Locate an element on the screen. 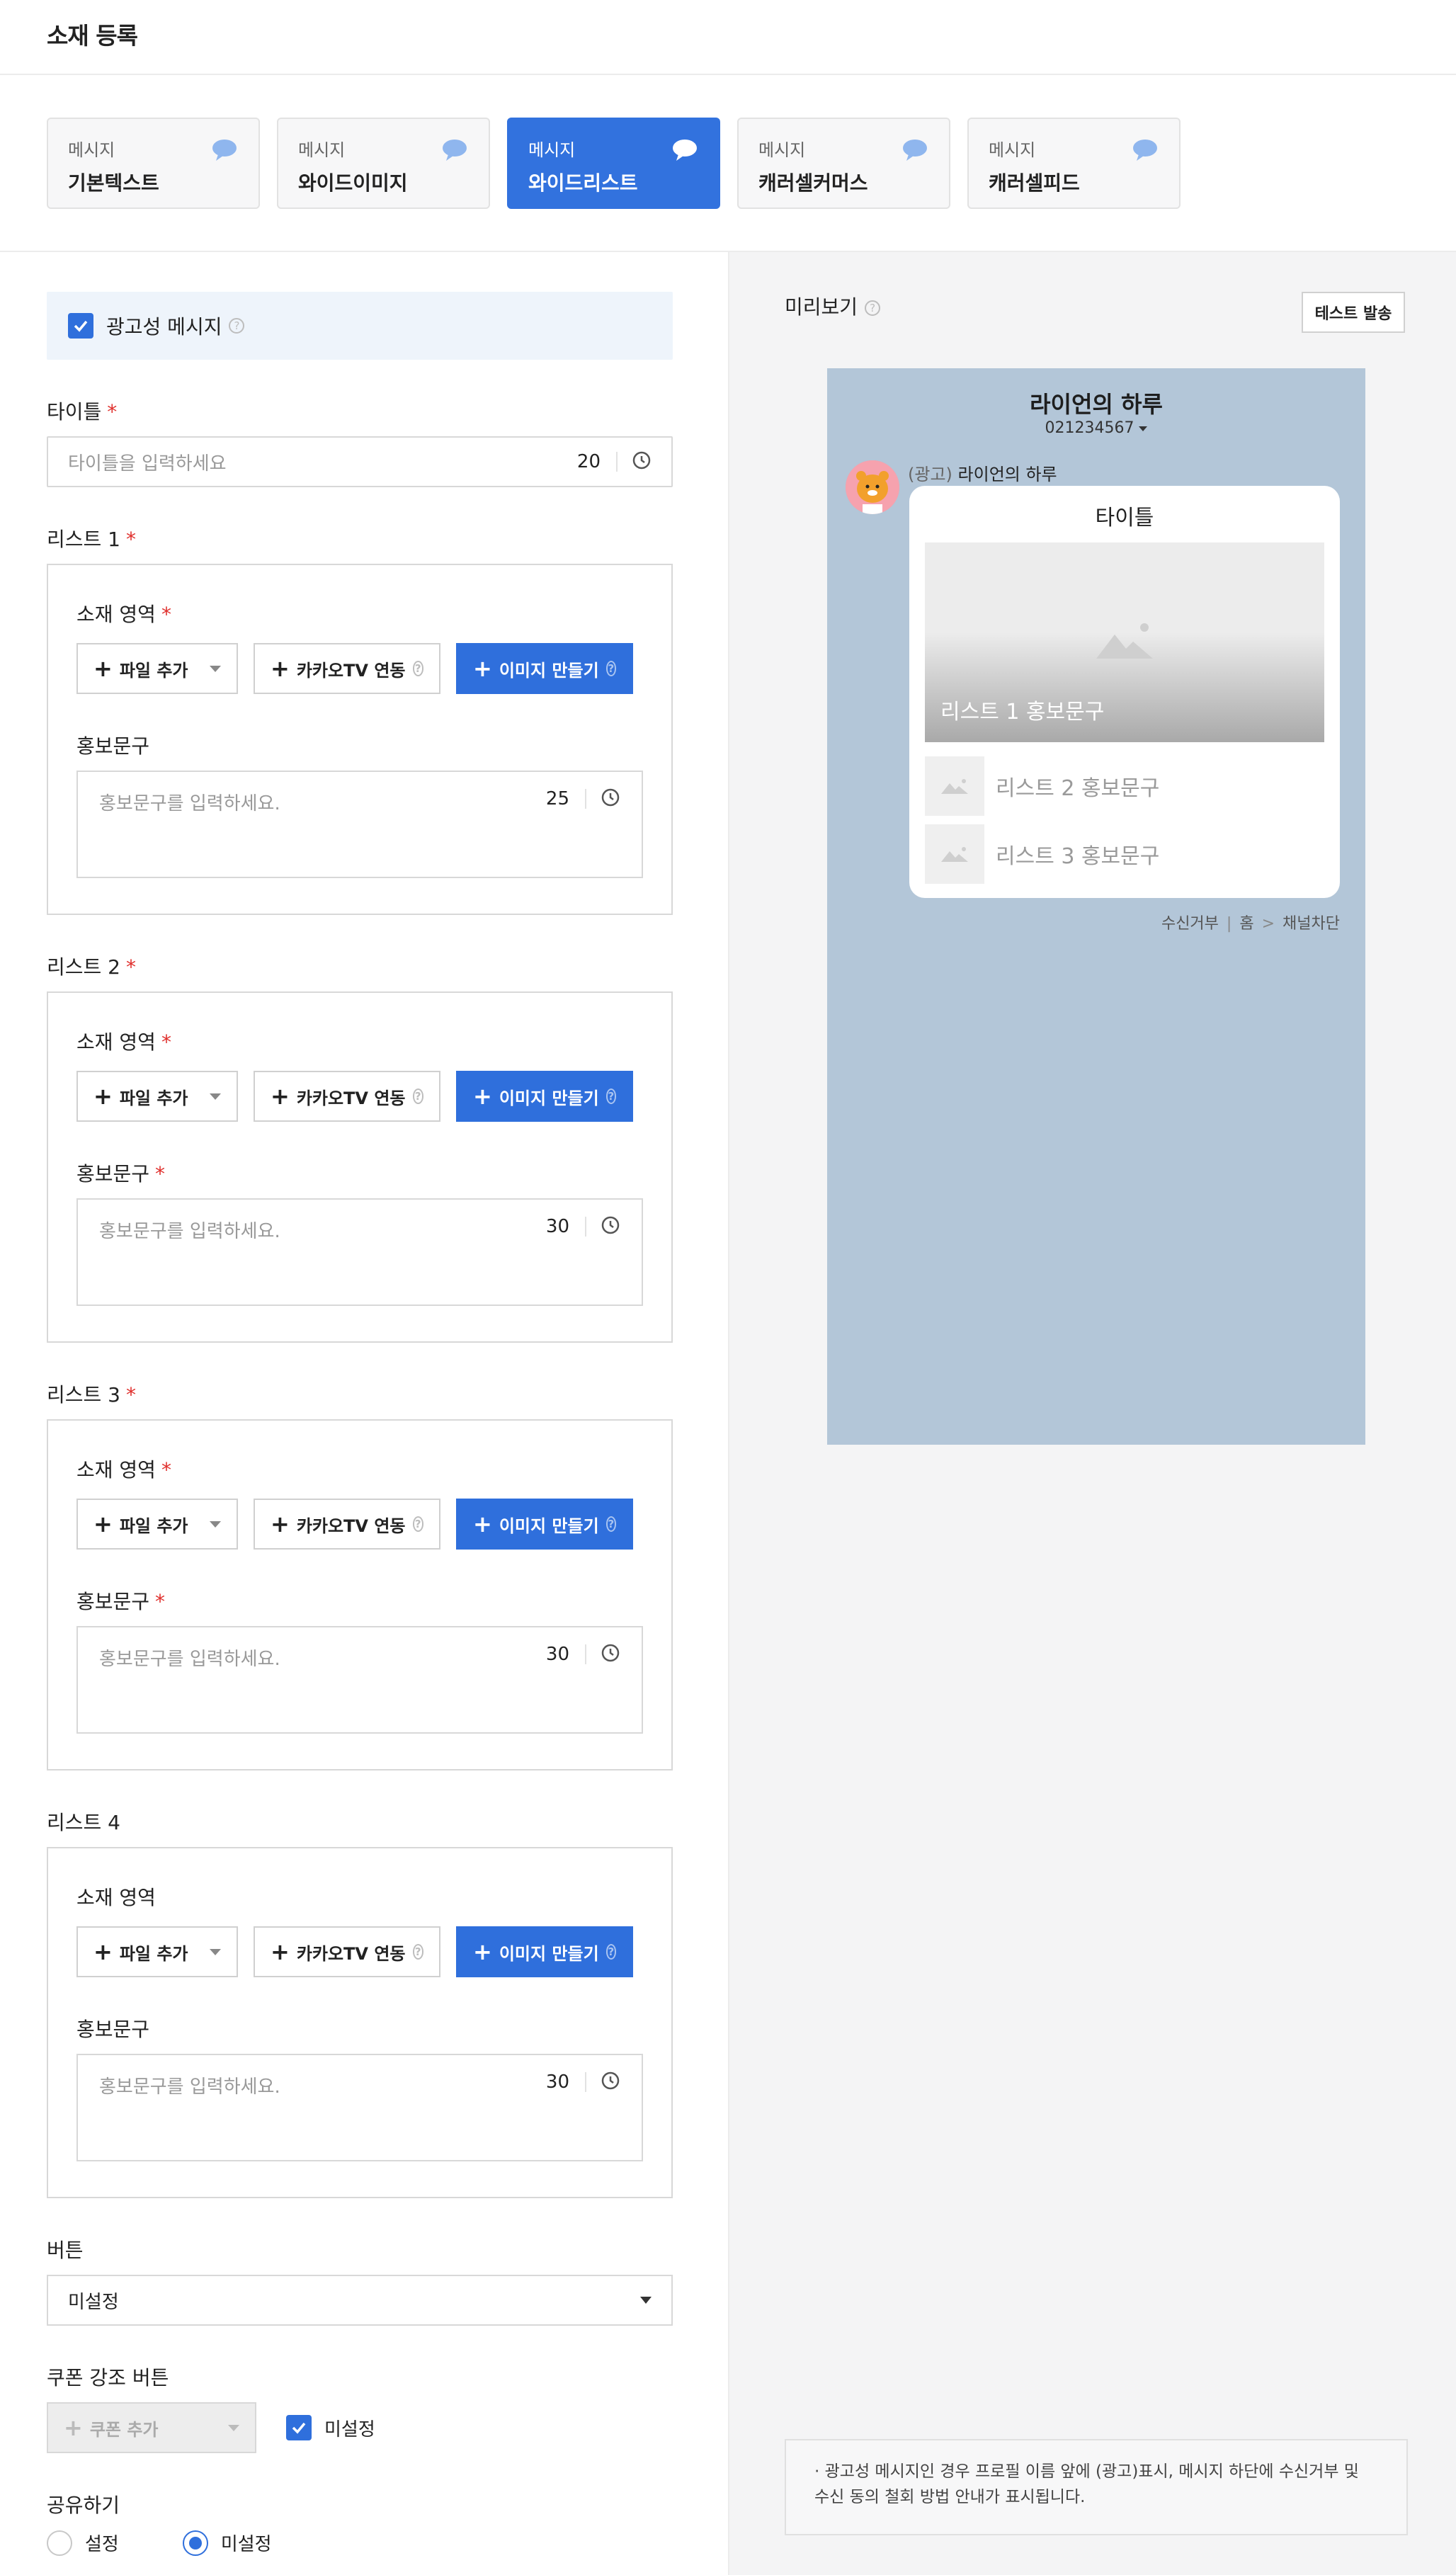 This screenshot has width=1456, height=2575. coupon-add-button: + 쿠폰 추가 is located at coordinates (151, 2427).